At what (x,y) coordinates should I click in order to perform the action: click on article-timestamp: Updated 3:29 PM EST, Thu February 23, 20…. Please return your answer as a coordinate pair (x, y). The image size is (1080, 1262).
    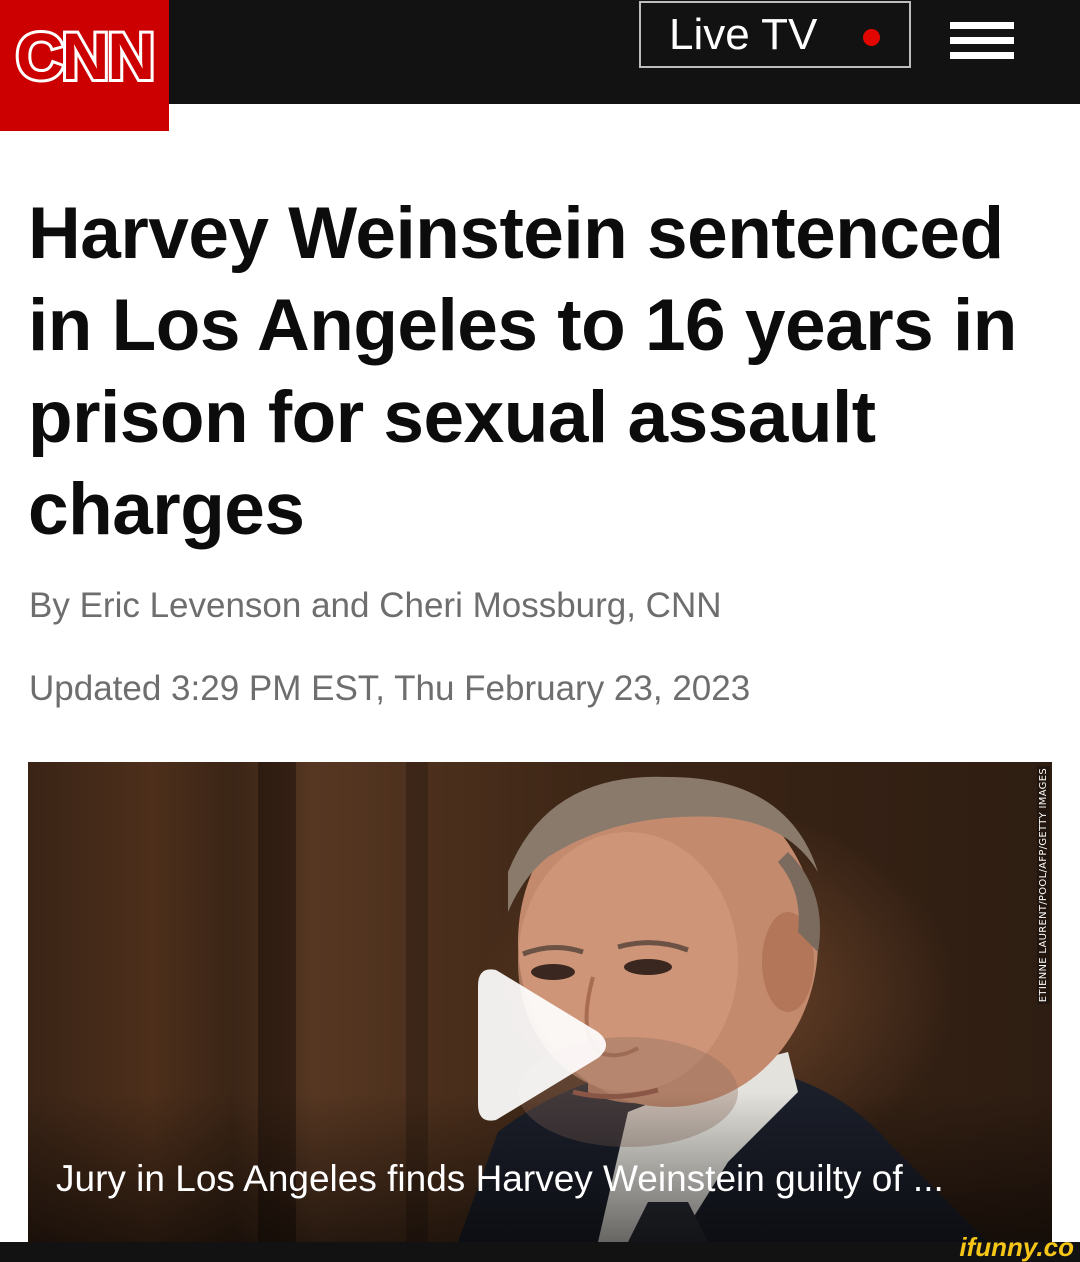
    Looking at the image, I should click on (390, 688).